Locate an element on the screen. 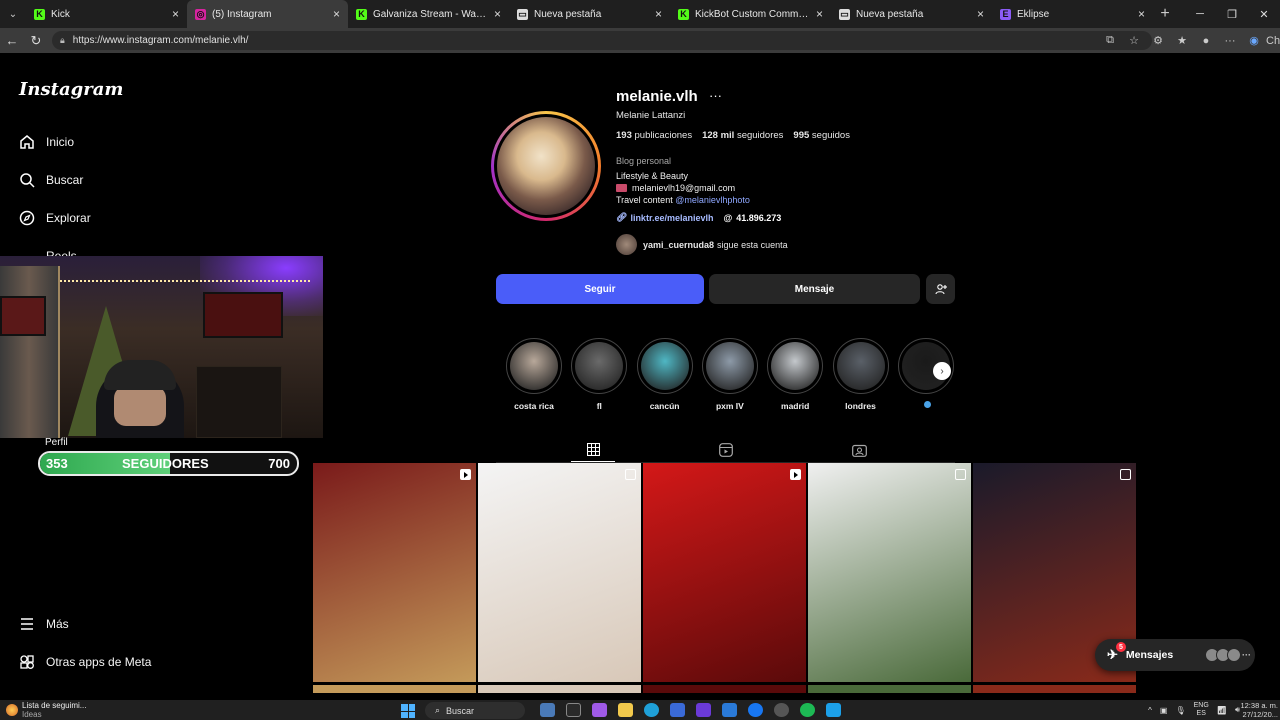 This screenshot has height=720, width=1280. microphone-icon: 🎙︎ is located at coordinates (1180, 710).